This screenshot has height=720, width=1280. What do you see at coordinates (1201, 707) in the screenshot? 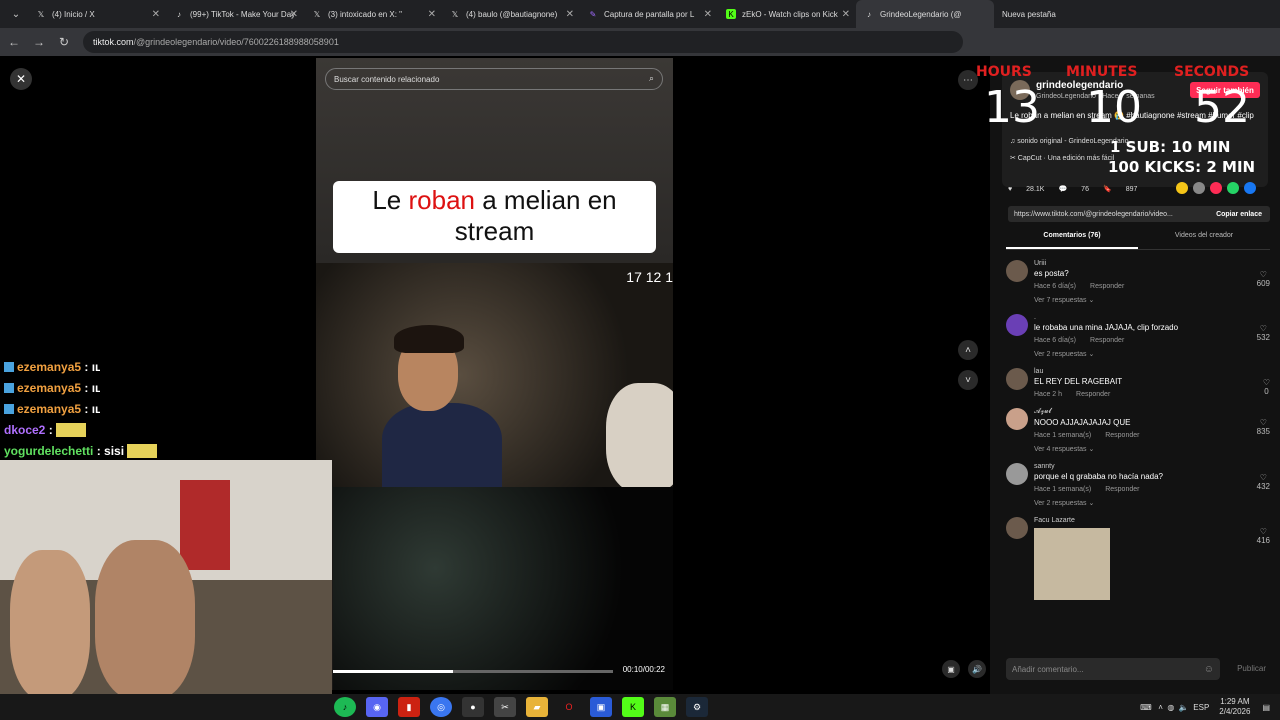
I see `language-indicator: ESP` at bounding box center [1201, 707].